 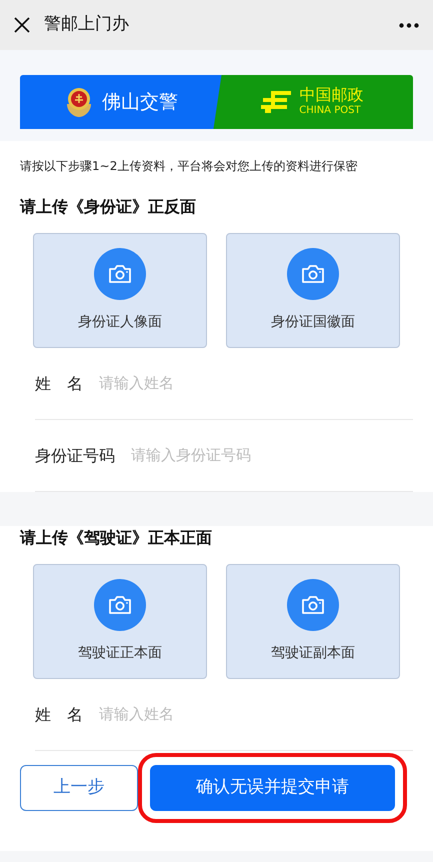 I want to click on banner-text: 佛山交警, so click(x=140, y=102).